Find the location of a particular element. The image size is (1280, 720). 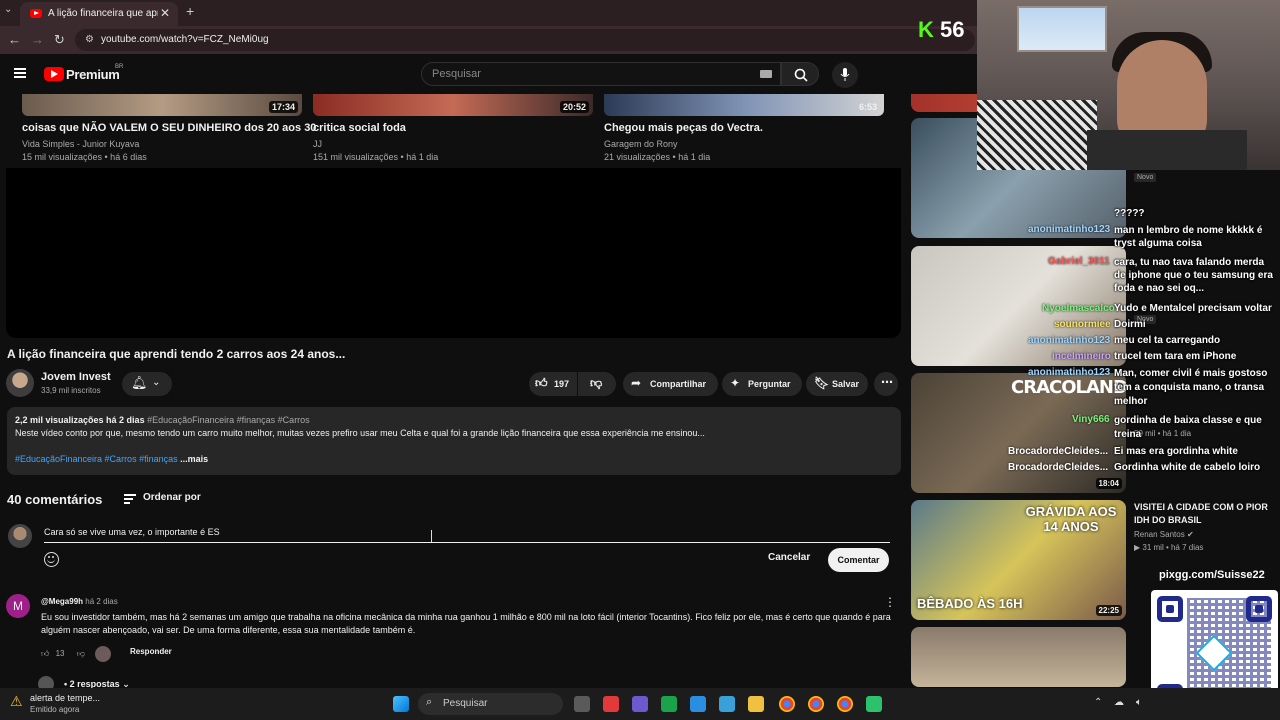

sidebar-video-thumbnail: CRACOLANDIA 18:04 is located at coordinates (1018, 433).